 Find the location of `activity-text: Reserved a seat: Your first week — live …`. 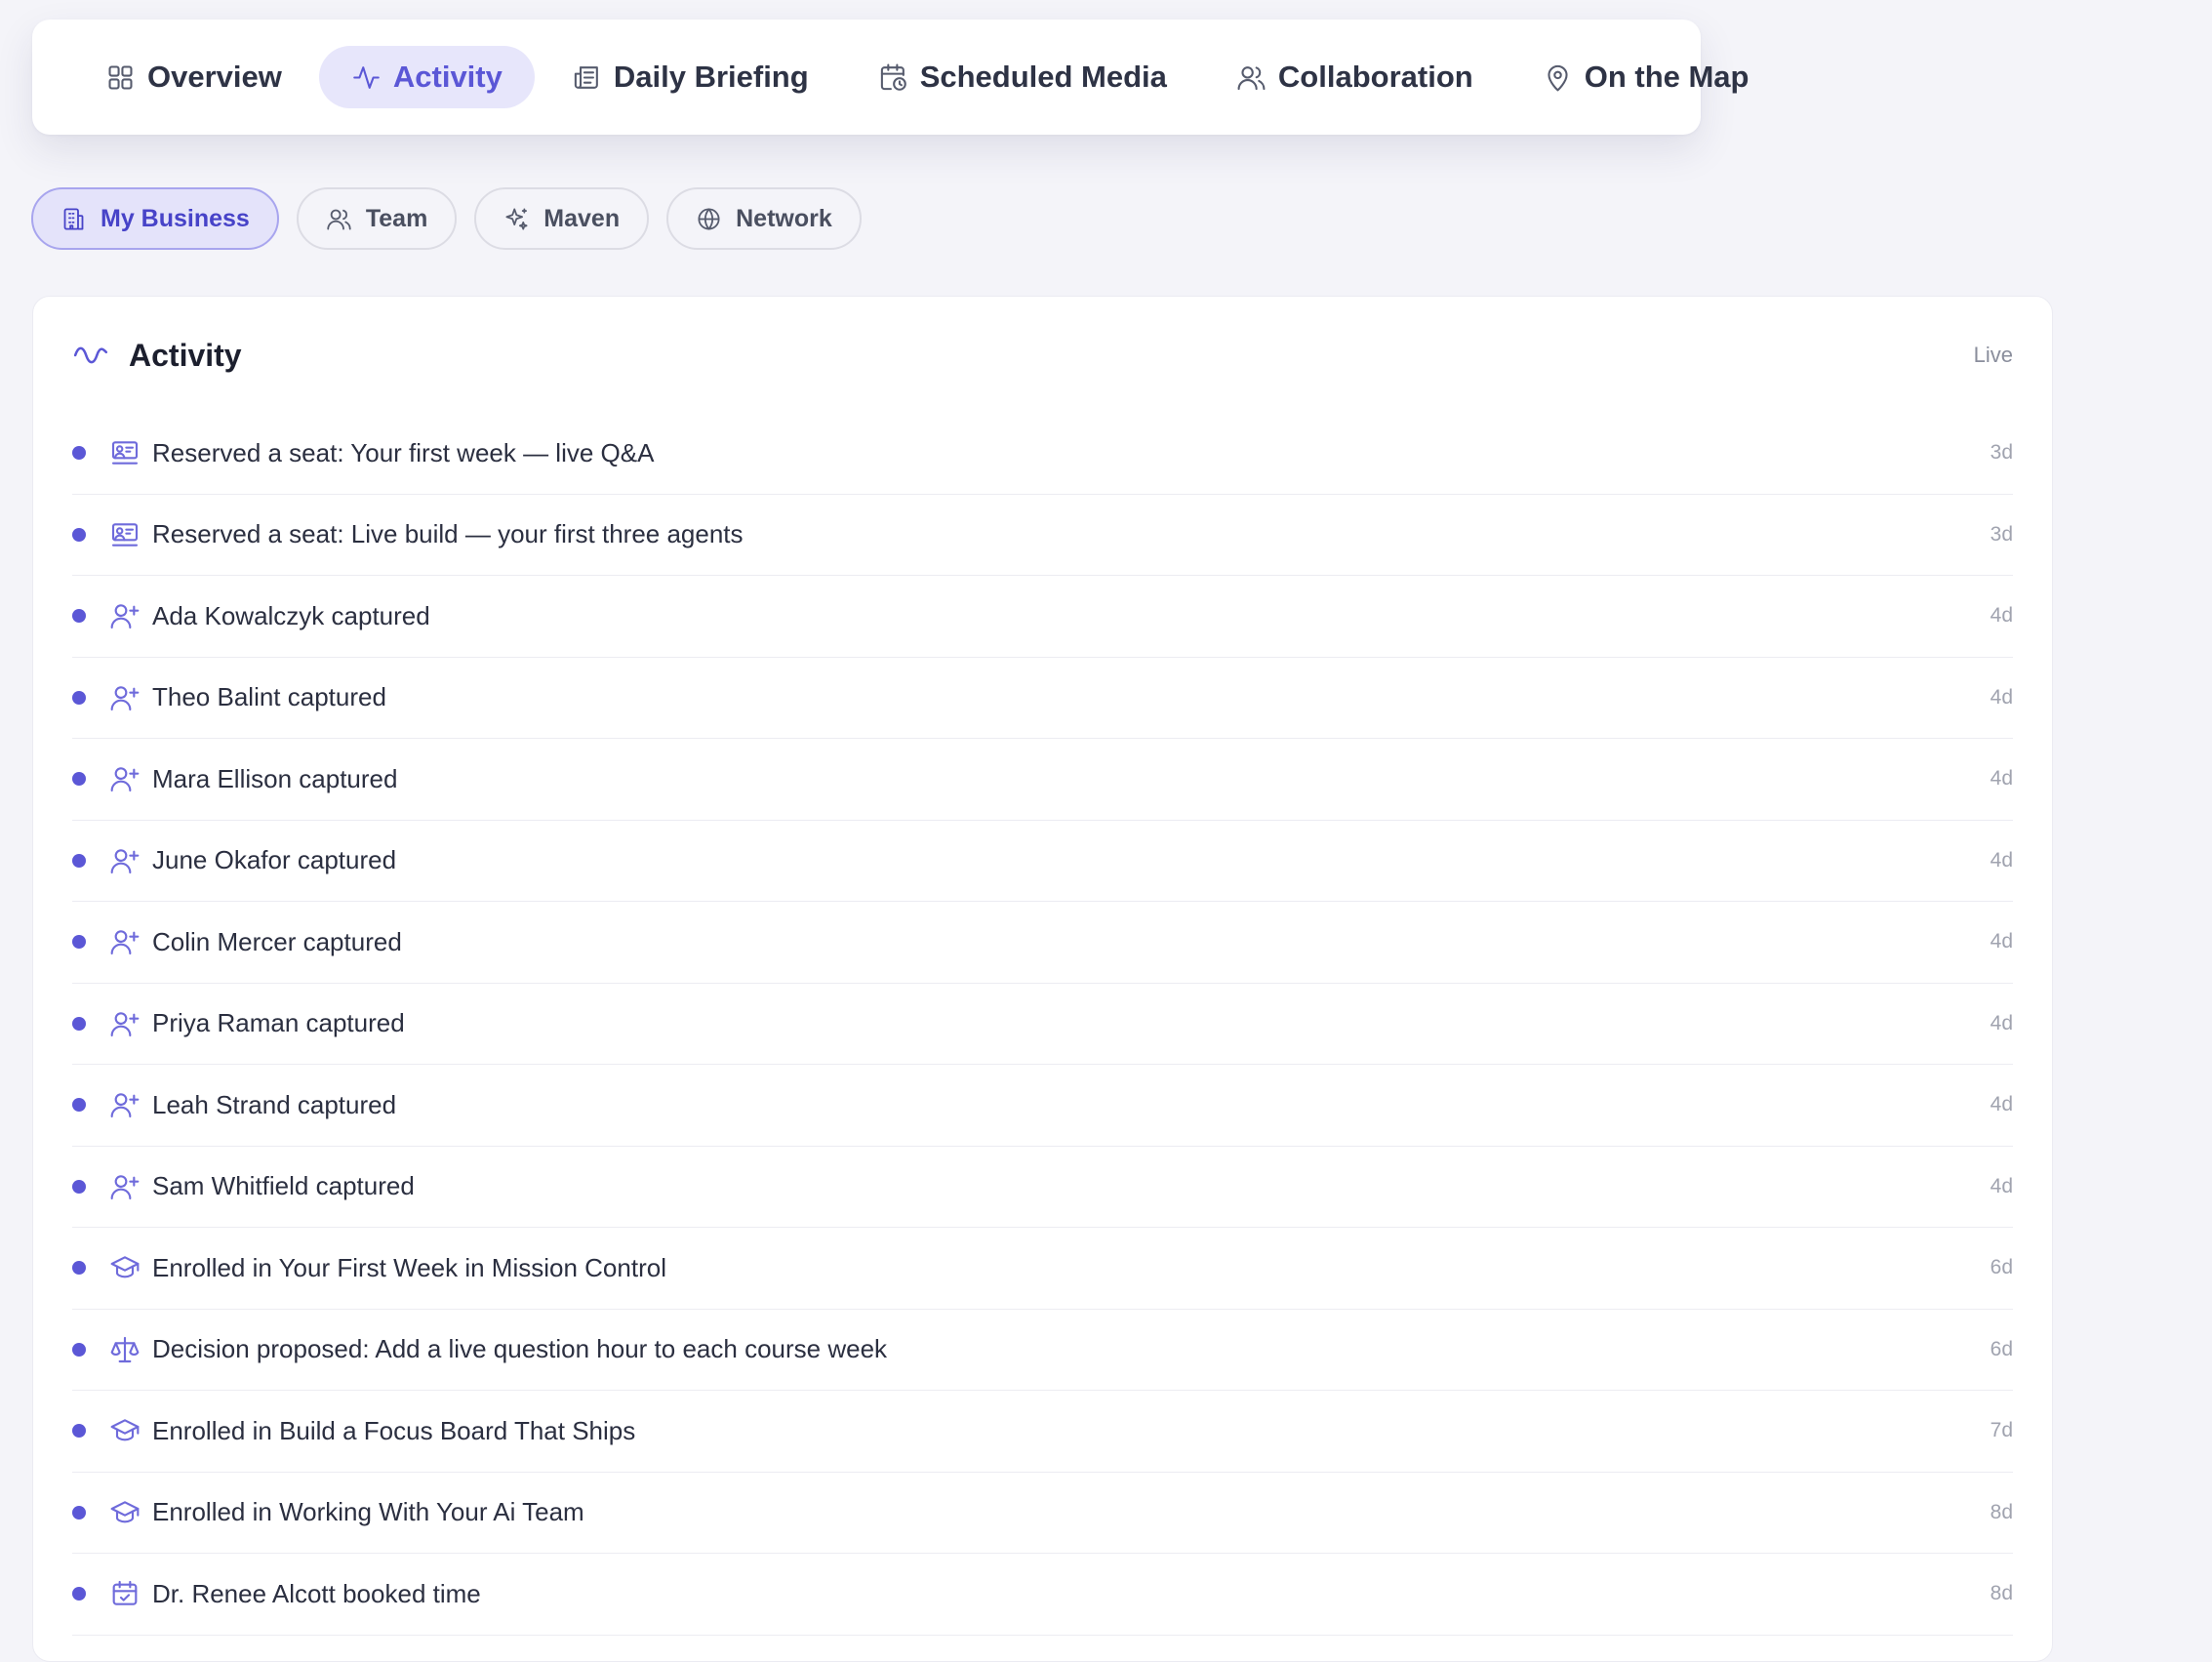

activity-text: Reserved a seat: Your first week — live … is located at coordinates (404, 452).